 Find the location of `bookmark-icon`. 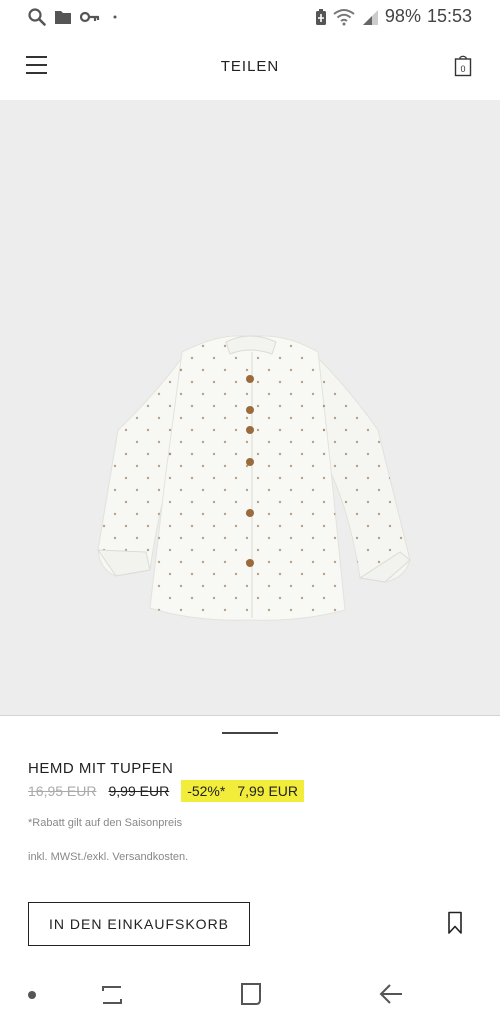

bookmark-icon is located at coordinates (455, 923).